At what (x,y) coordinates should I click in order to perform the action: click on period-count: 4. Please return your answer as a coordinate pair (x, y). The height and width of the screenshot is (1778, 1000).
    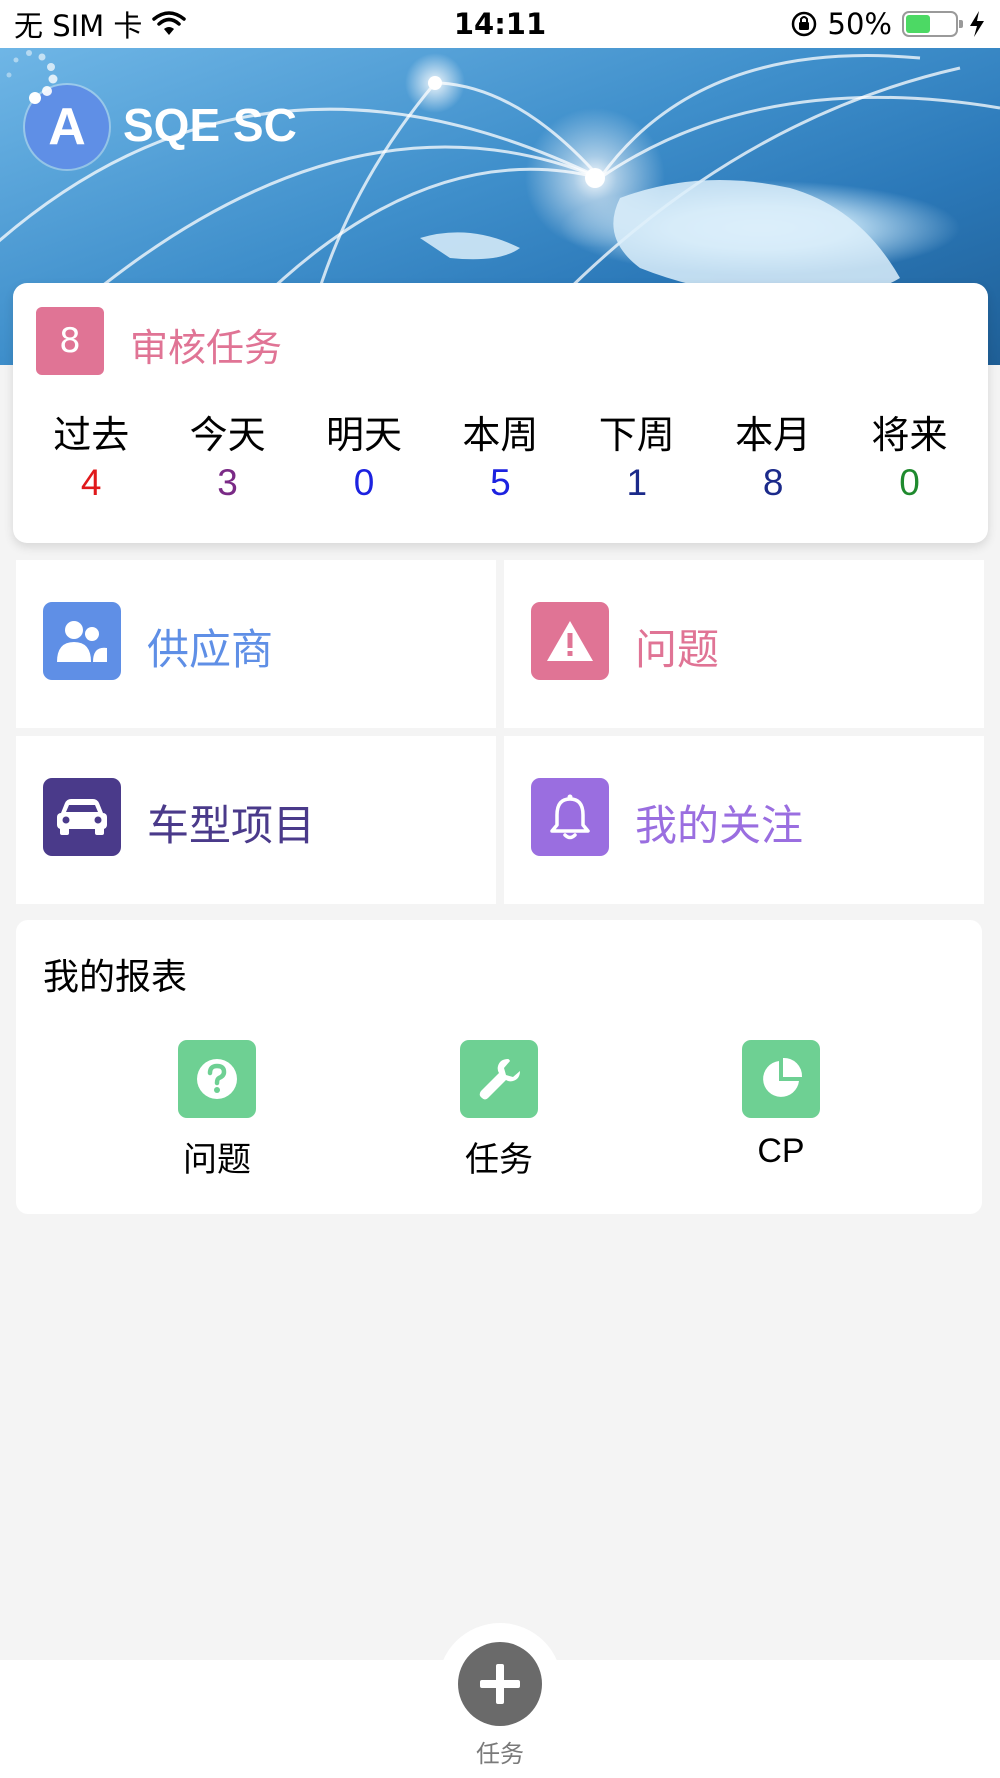
    Looking at the image, I should click on (91, 482).